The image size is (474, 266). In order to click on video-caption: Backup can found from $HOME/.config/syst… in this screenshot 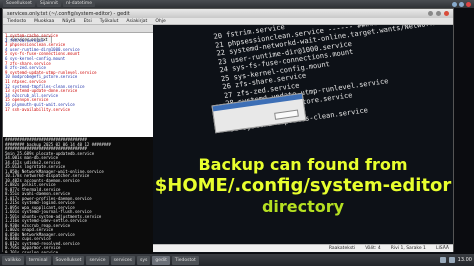, I will do `click(303, 186)`.